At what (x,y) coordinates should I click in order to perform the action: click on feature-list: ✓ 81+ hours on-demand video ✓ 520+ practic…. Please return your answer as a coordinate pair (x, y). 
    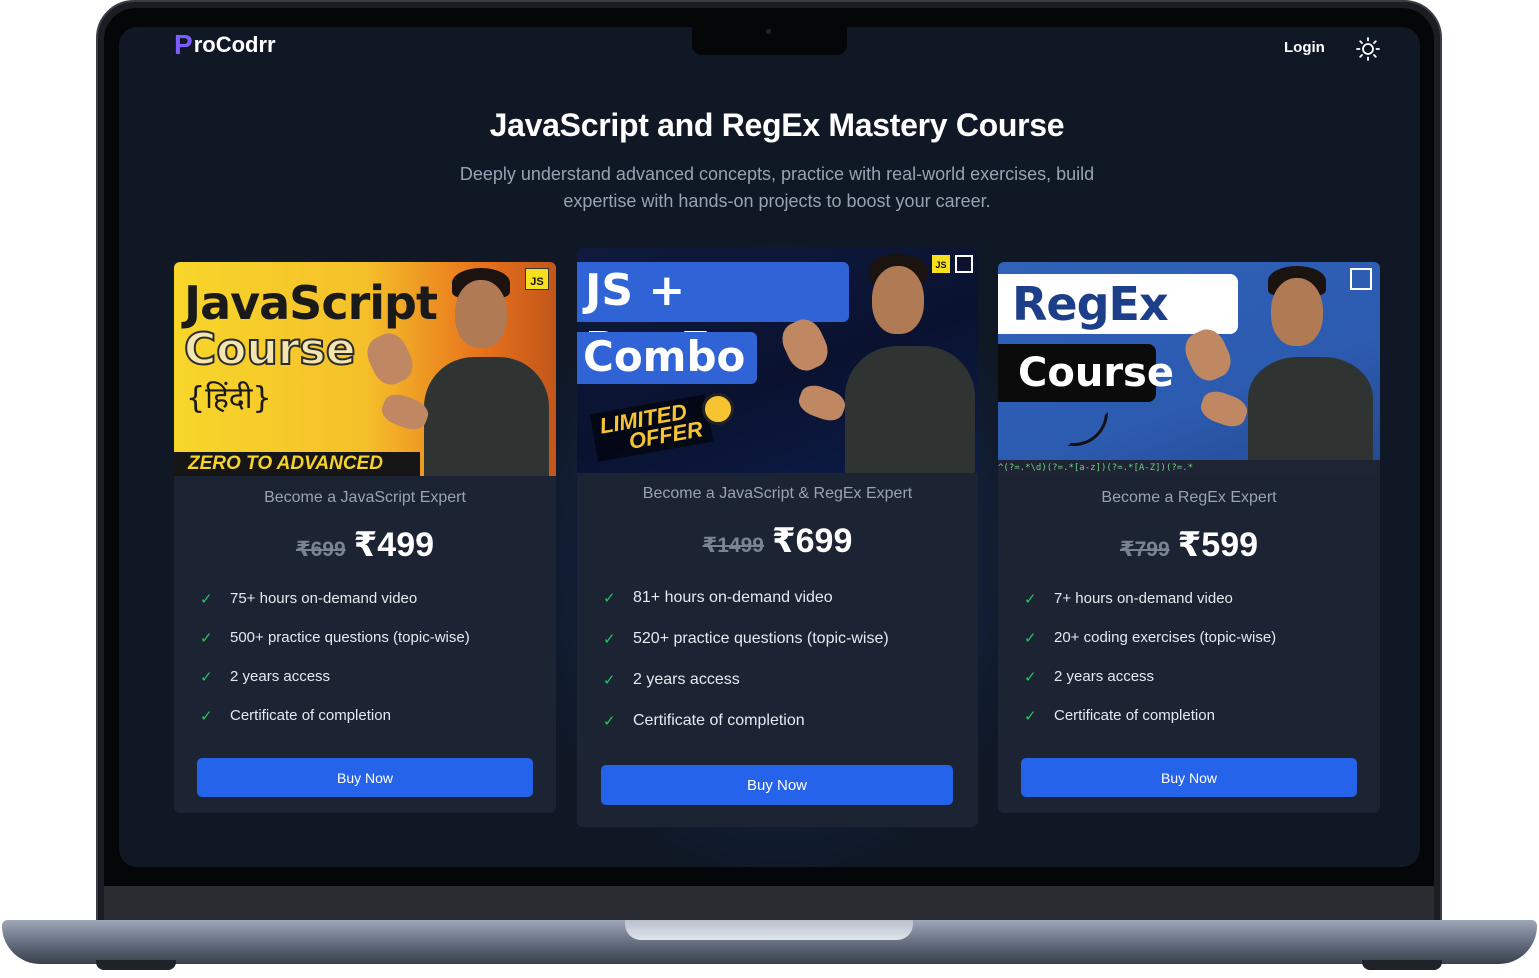
    Looking at the image, I should click on (790, 659).